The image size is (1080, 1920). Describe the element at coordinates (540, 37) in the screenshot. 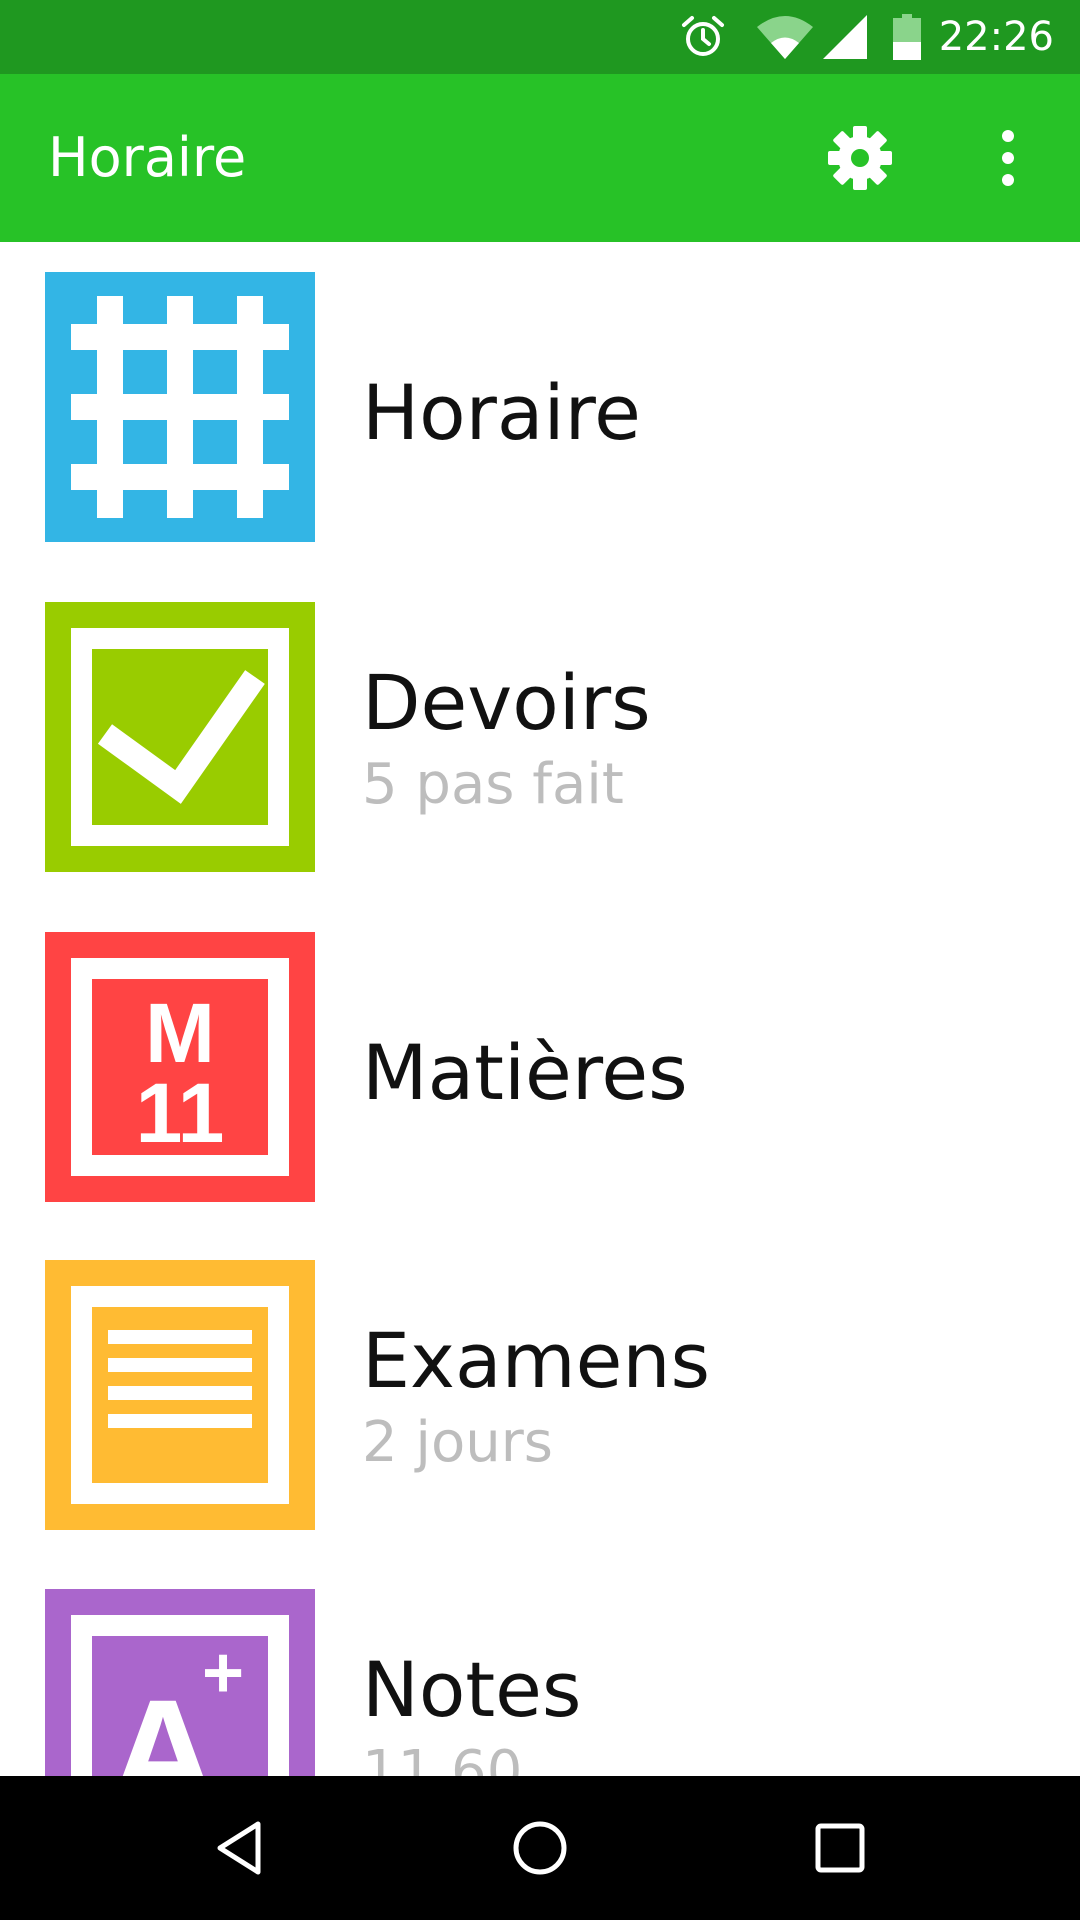

I see `status-bar: 22:26` at that location.